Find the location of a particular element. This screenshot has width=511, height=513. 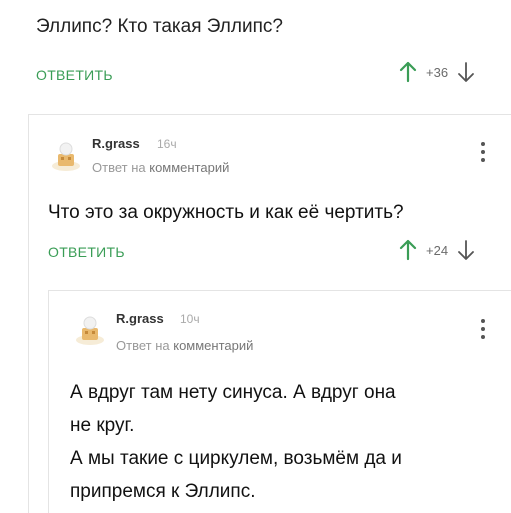

reply1-score: +24 is located at coordinates (437, 250).